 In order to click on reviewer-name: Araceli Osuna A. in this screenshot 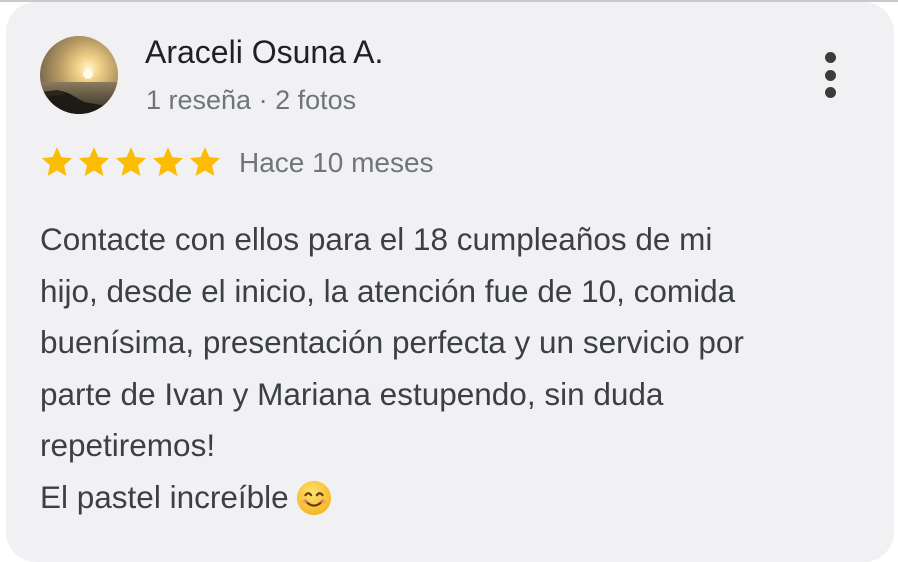, I will do `click(264, 52)`.